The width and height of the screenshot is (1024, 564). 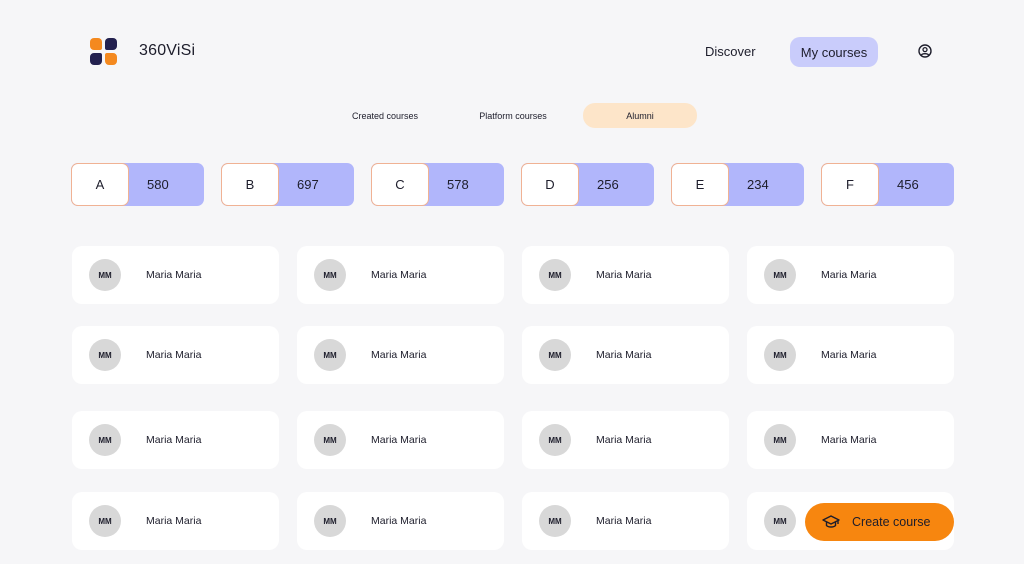 What do you see at coordinates (287, 184) in the screenshot?
I see `stat-card-b: B 697` at bounding box center [287, 184].